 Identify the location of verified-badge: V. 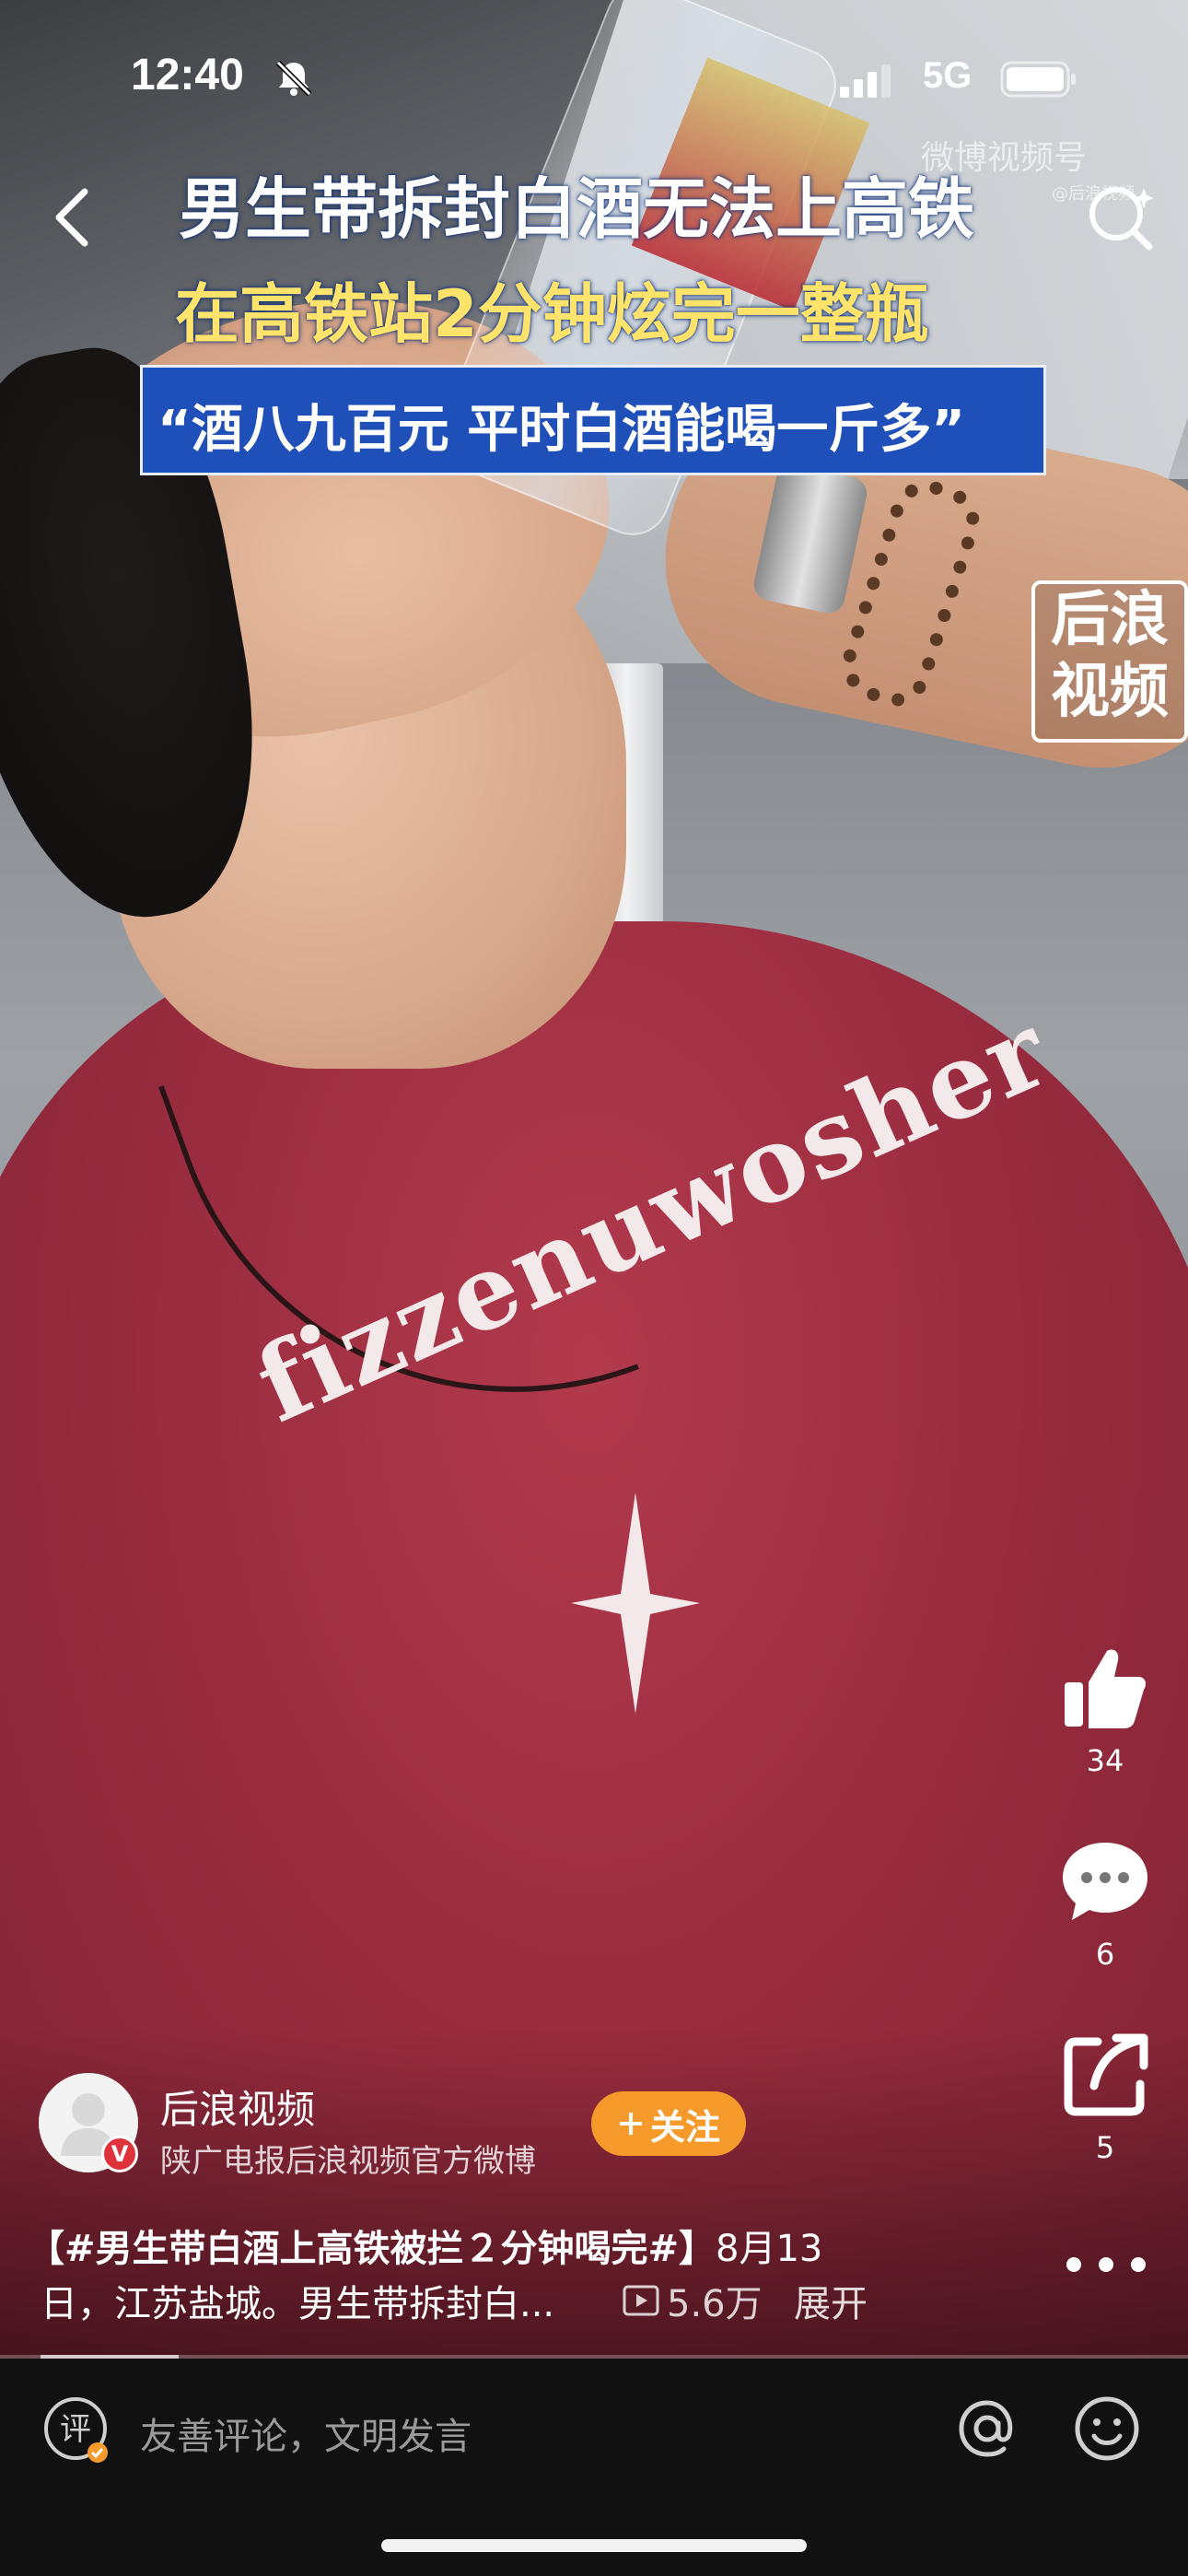
(119, 2154).